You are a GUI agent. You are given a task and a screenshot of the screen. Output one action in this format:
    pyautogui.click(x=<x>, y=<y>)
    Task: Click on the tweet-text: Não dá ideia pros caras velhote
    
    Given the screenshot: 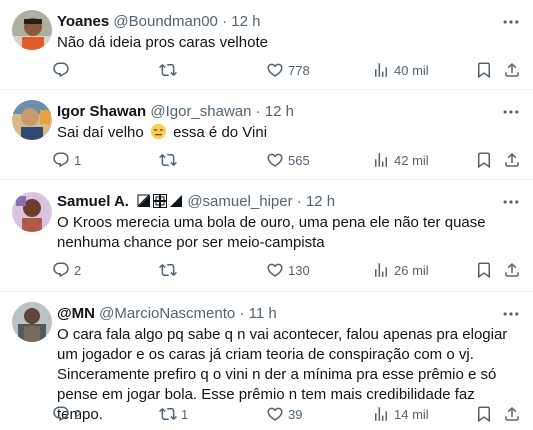 What is the action you would take?
    pyautogui.click(x=162, y=42)
    